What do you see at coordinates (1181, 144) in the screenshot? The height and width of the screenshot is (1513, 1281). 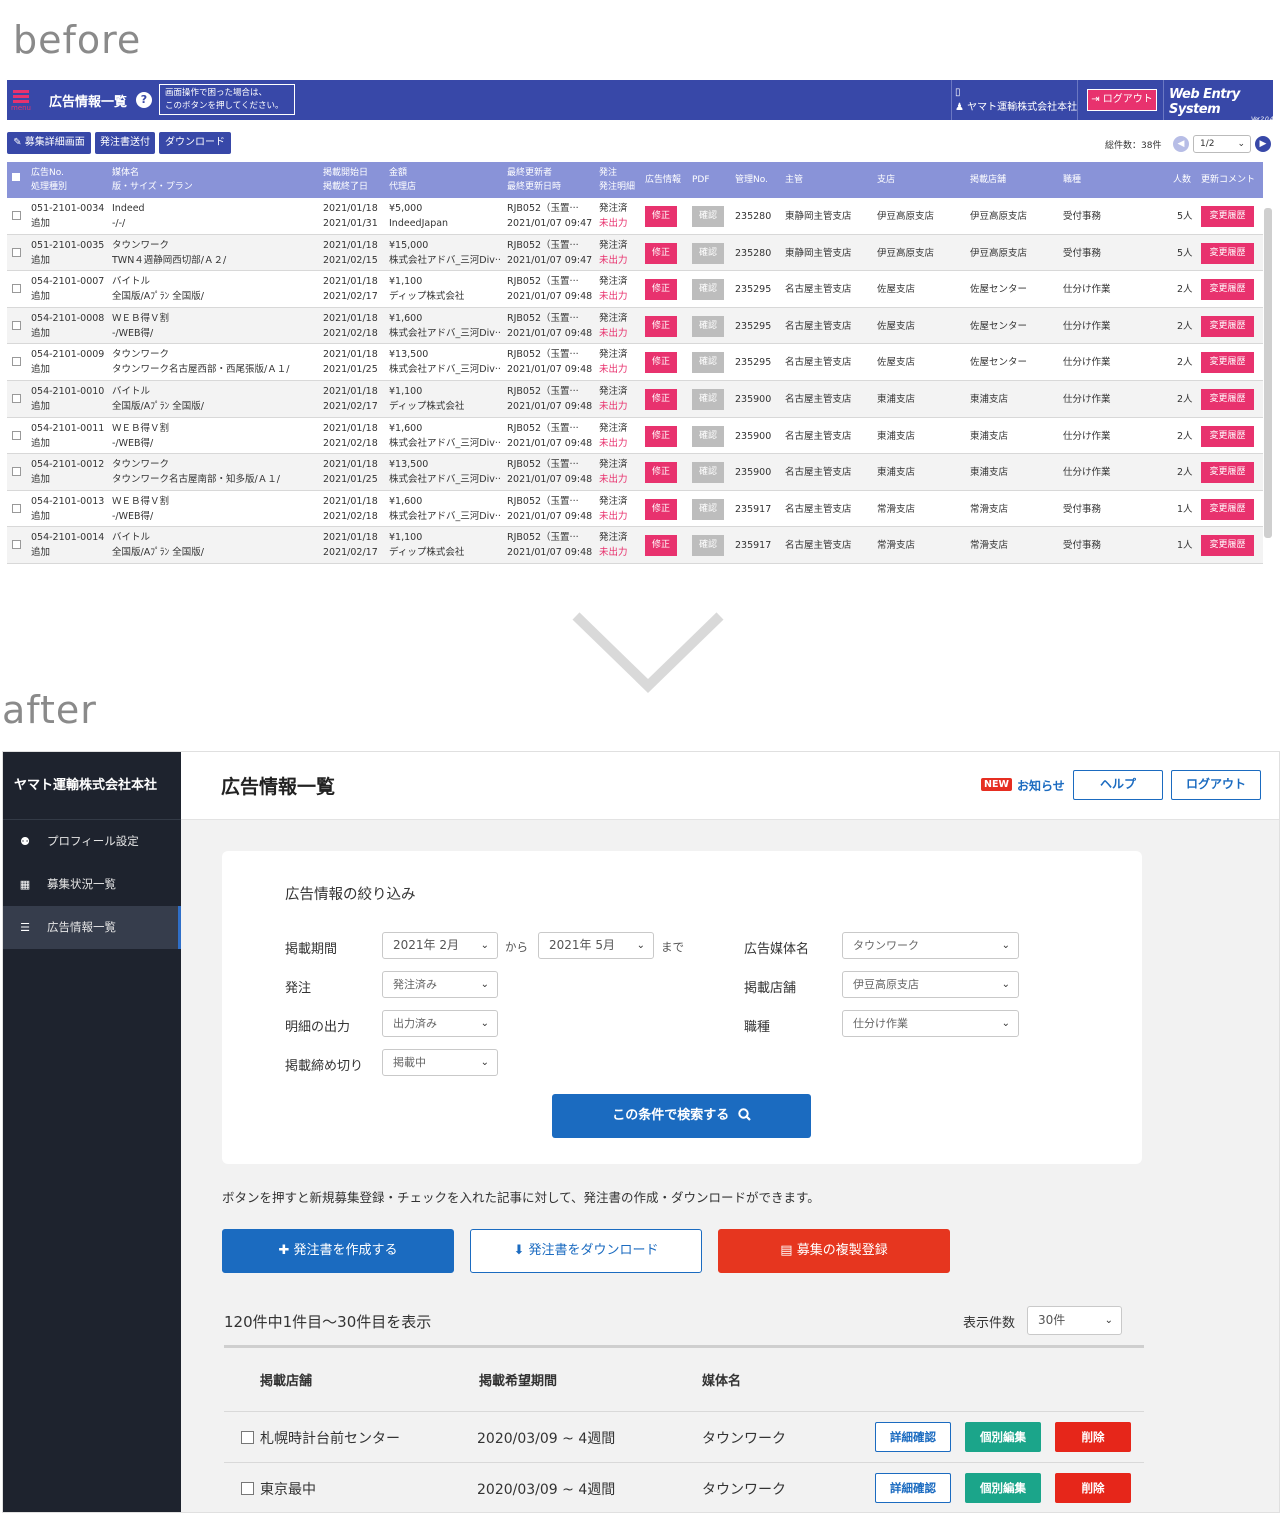 I see `prev-page-icon: ◀` at bounding box center [1181, 144].